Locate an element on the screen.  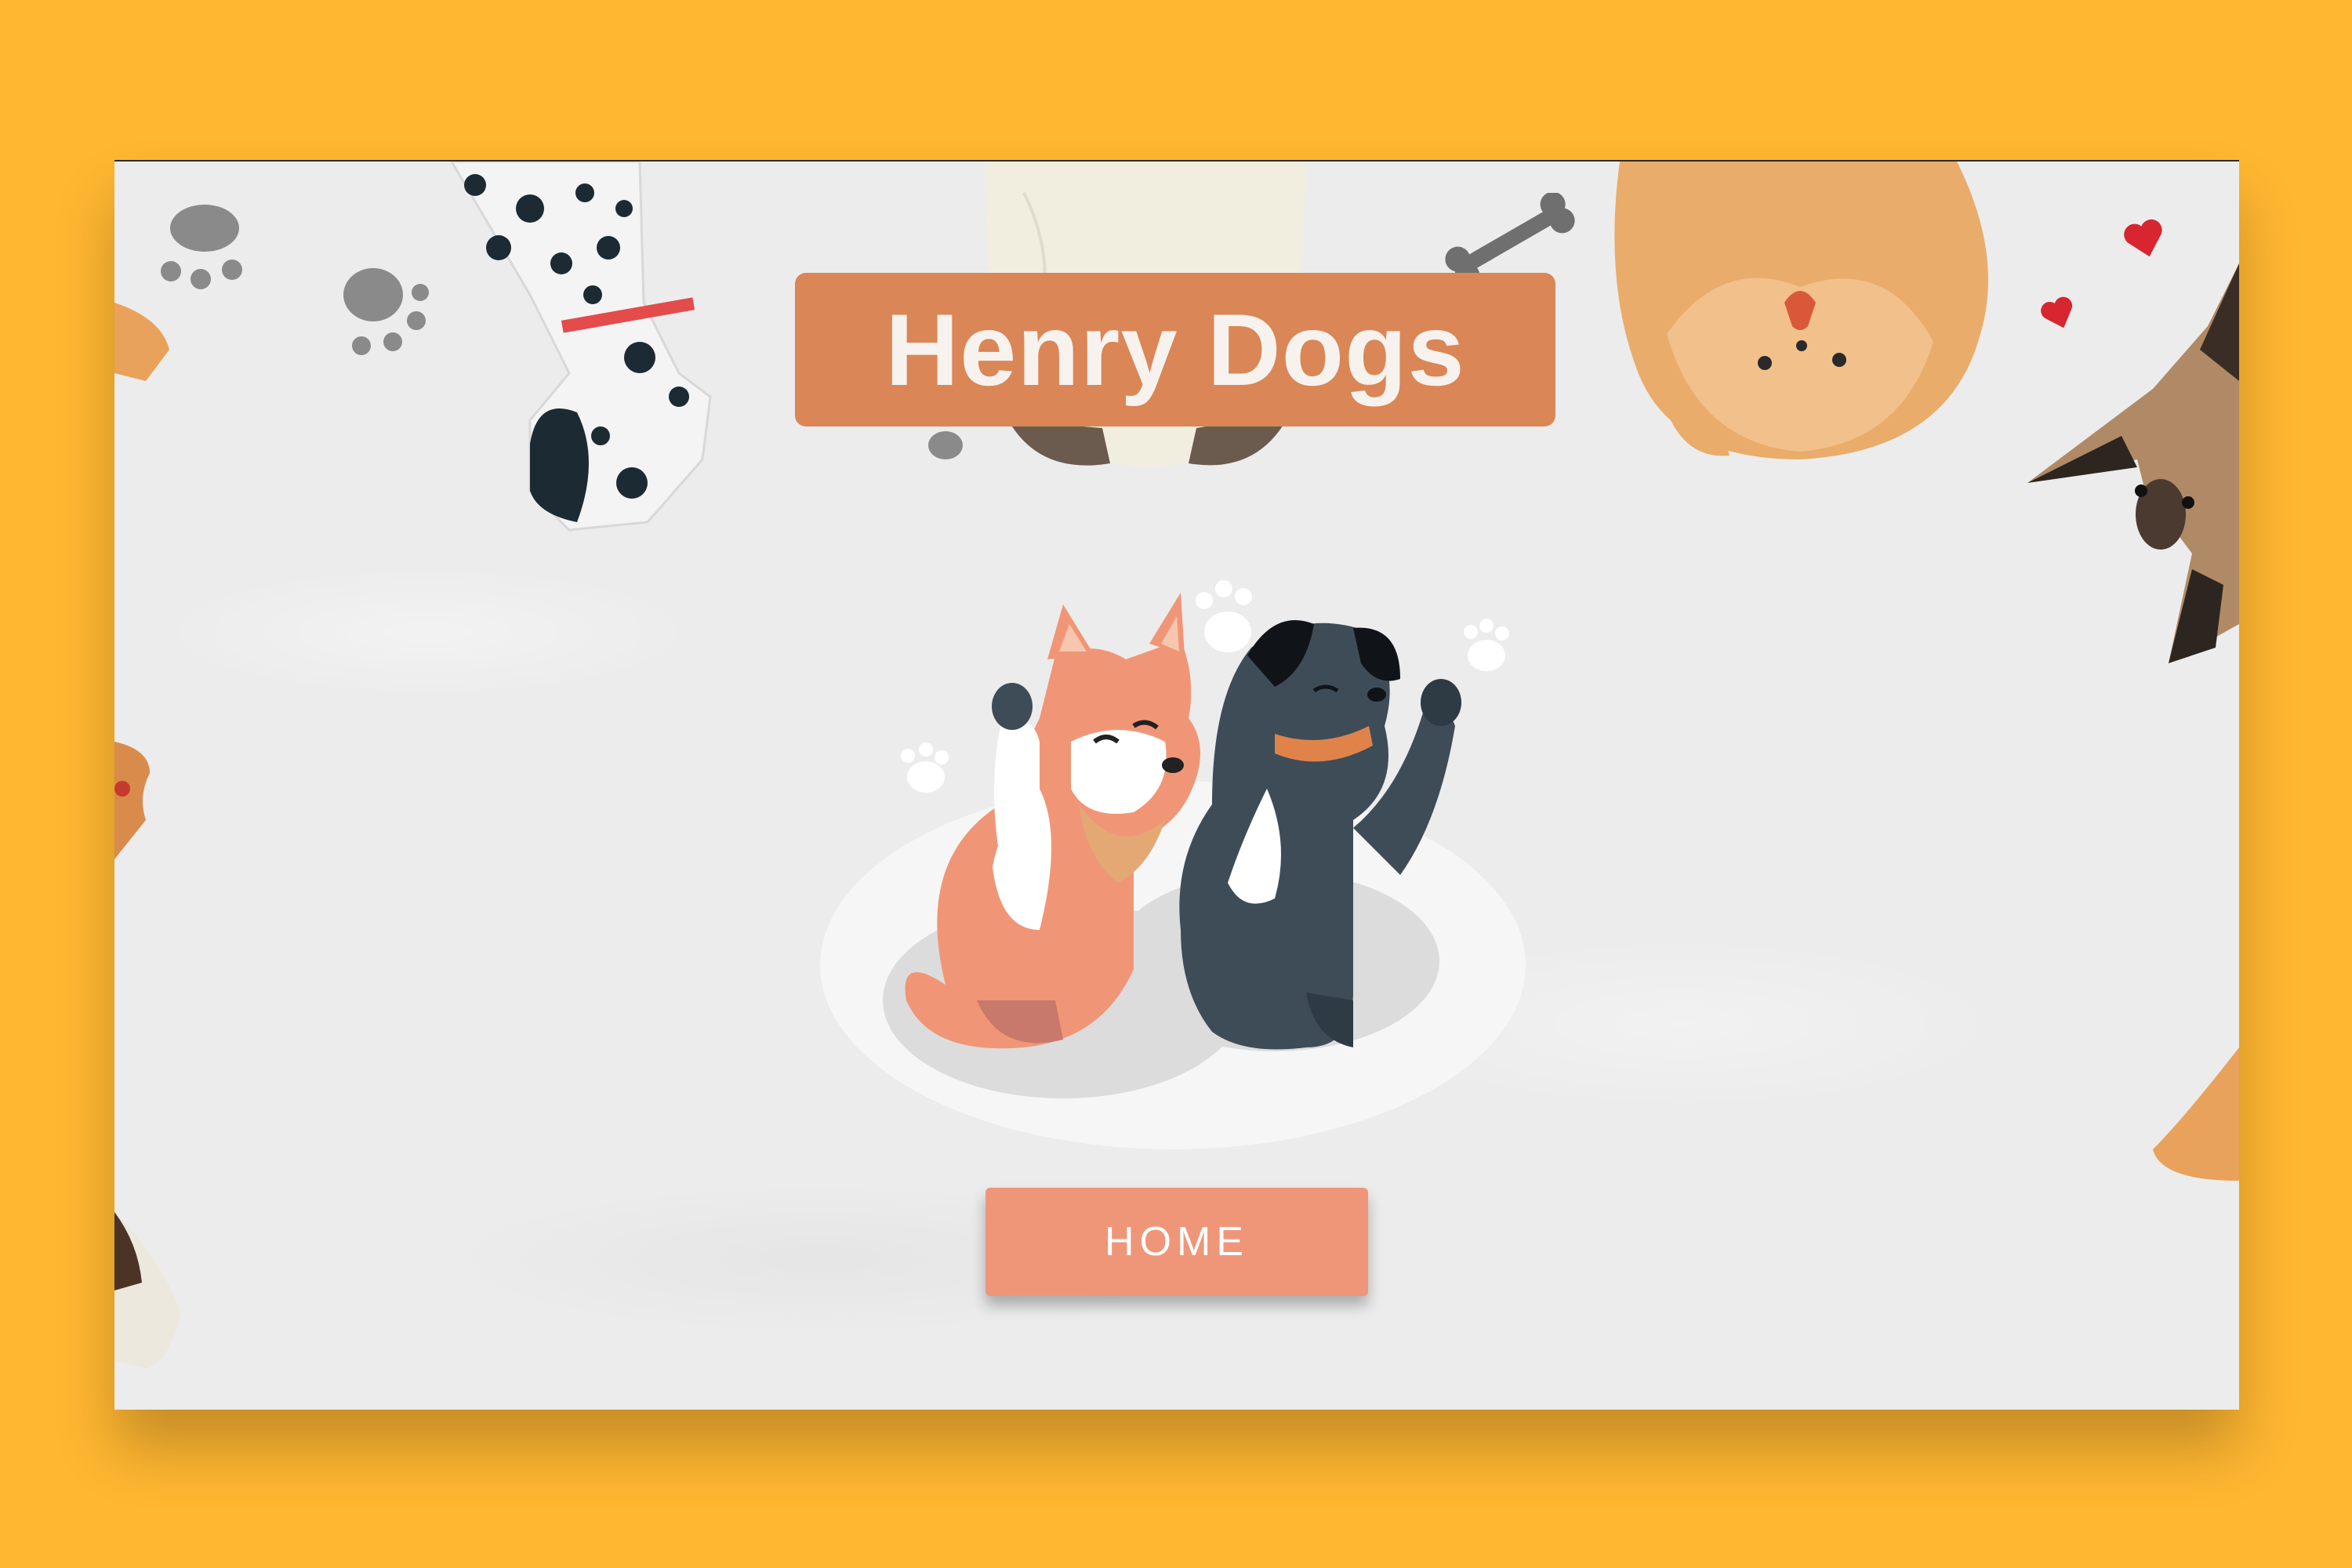
home-button: HOME is located at coordinates (1176, 1242).